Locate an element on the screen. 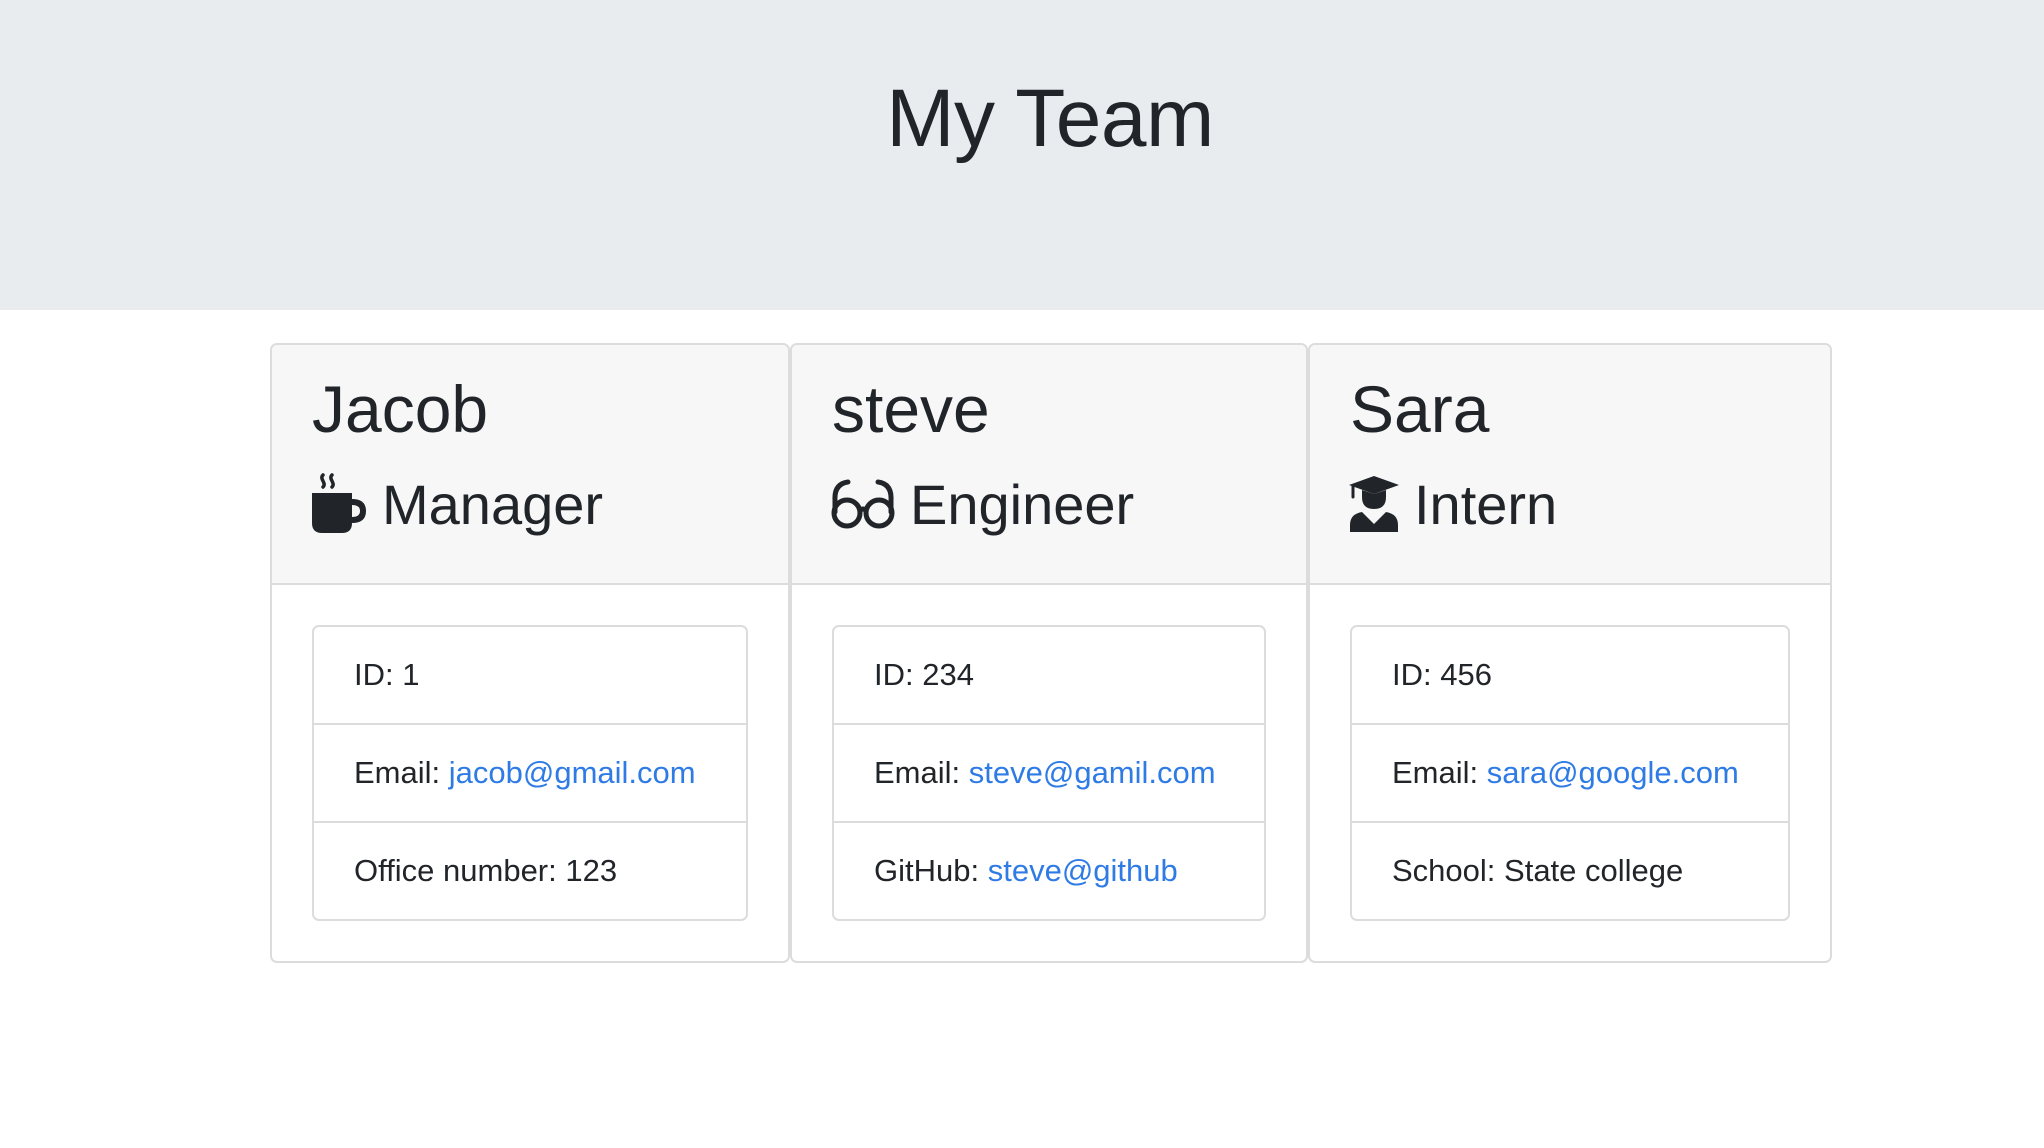 Image resolution: width=2044 pixels, height=1148 pixels. list-item-github: GitHub: steve@github is located at coordinates (1049, 871).